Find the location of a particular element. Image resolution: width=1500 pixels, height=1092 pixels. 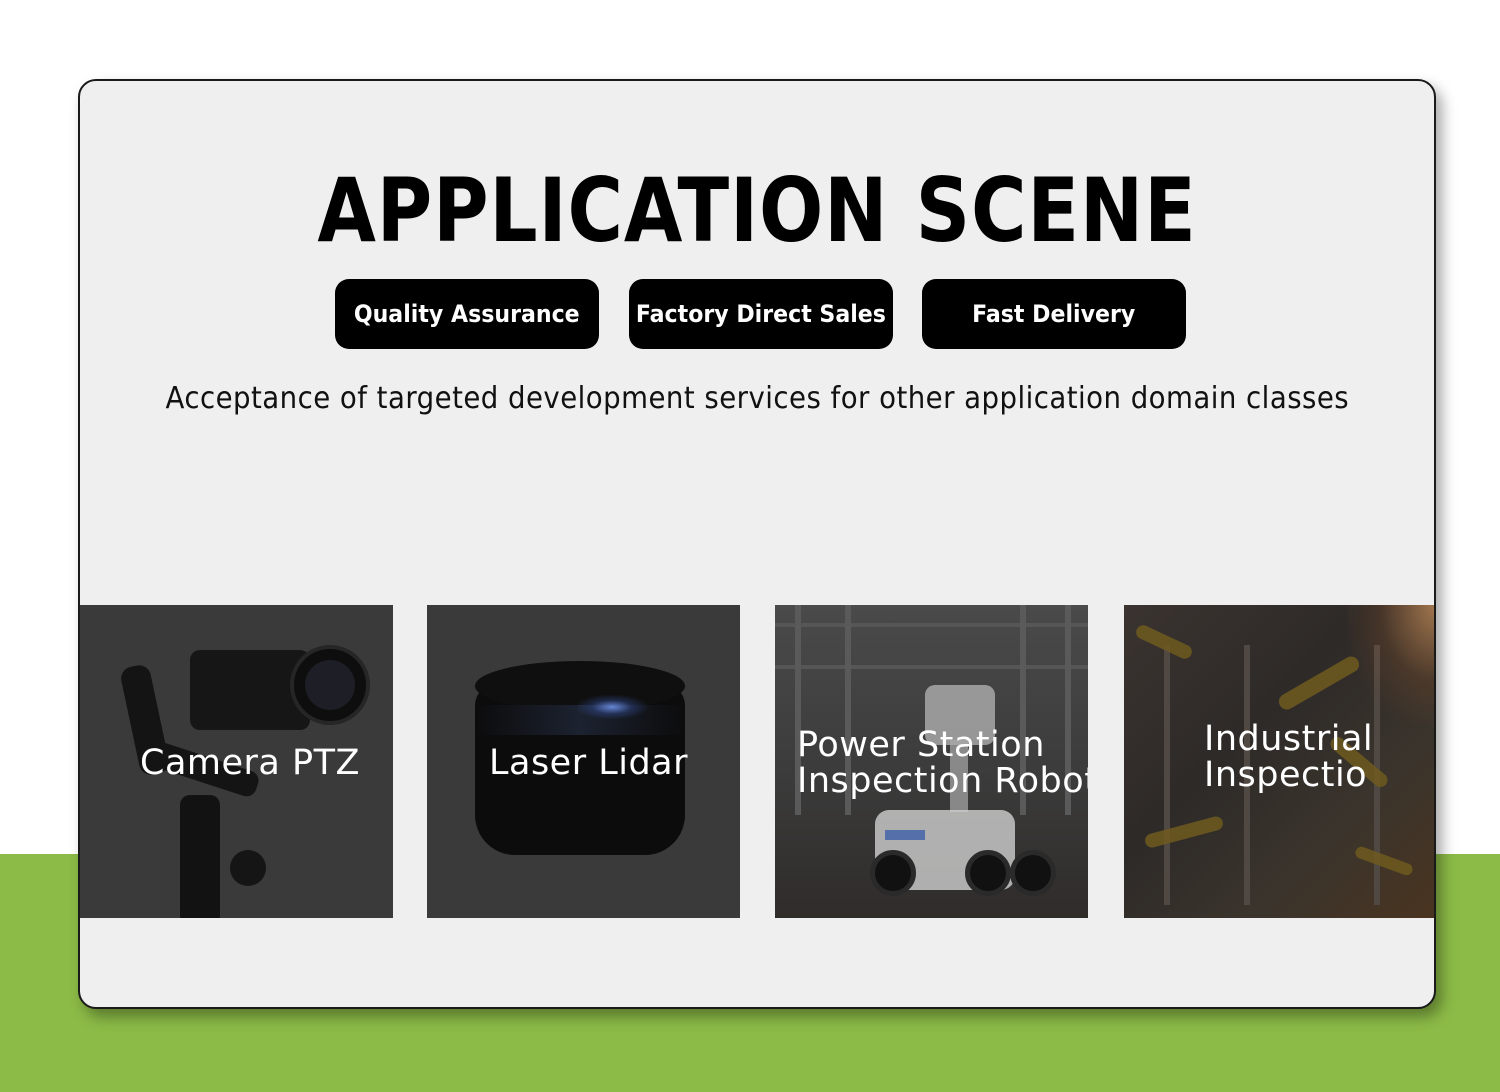

tile-industrial-inspection: Industrial Inspectio is located at coordinates (1279, 761).